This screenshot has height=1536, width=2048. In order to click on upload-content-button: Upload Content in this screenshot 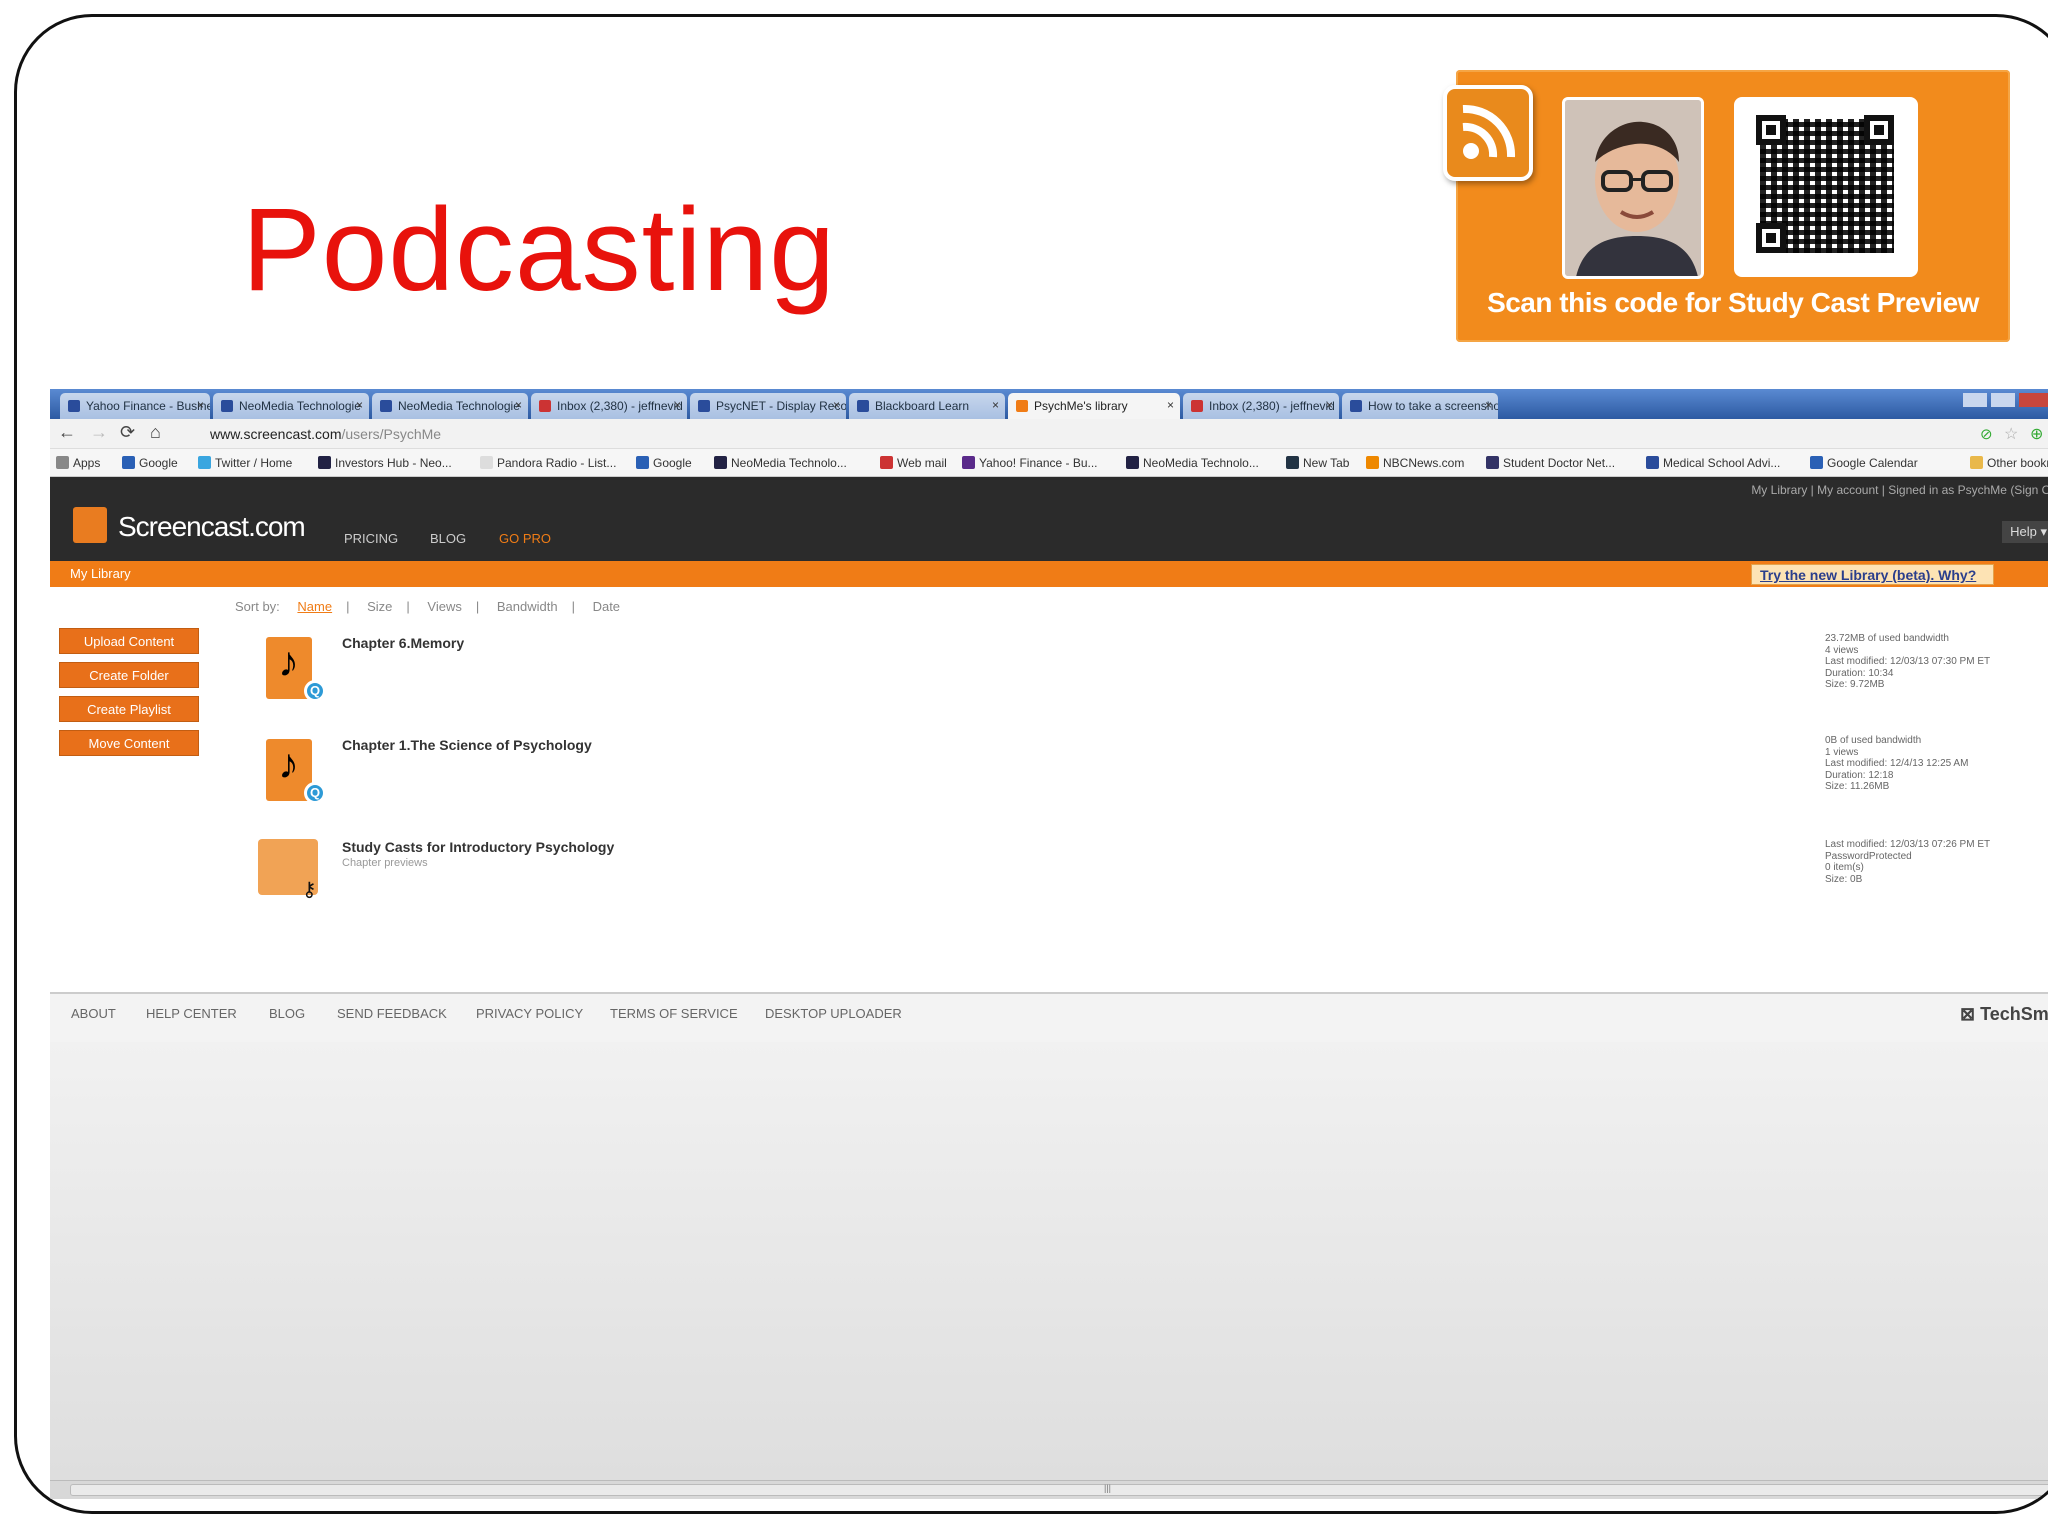, I will do `click(129, 641)`.